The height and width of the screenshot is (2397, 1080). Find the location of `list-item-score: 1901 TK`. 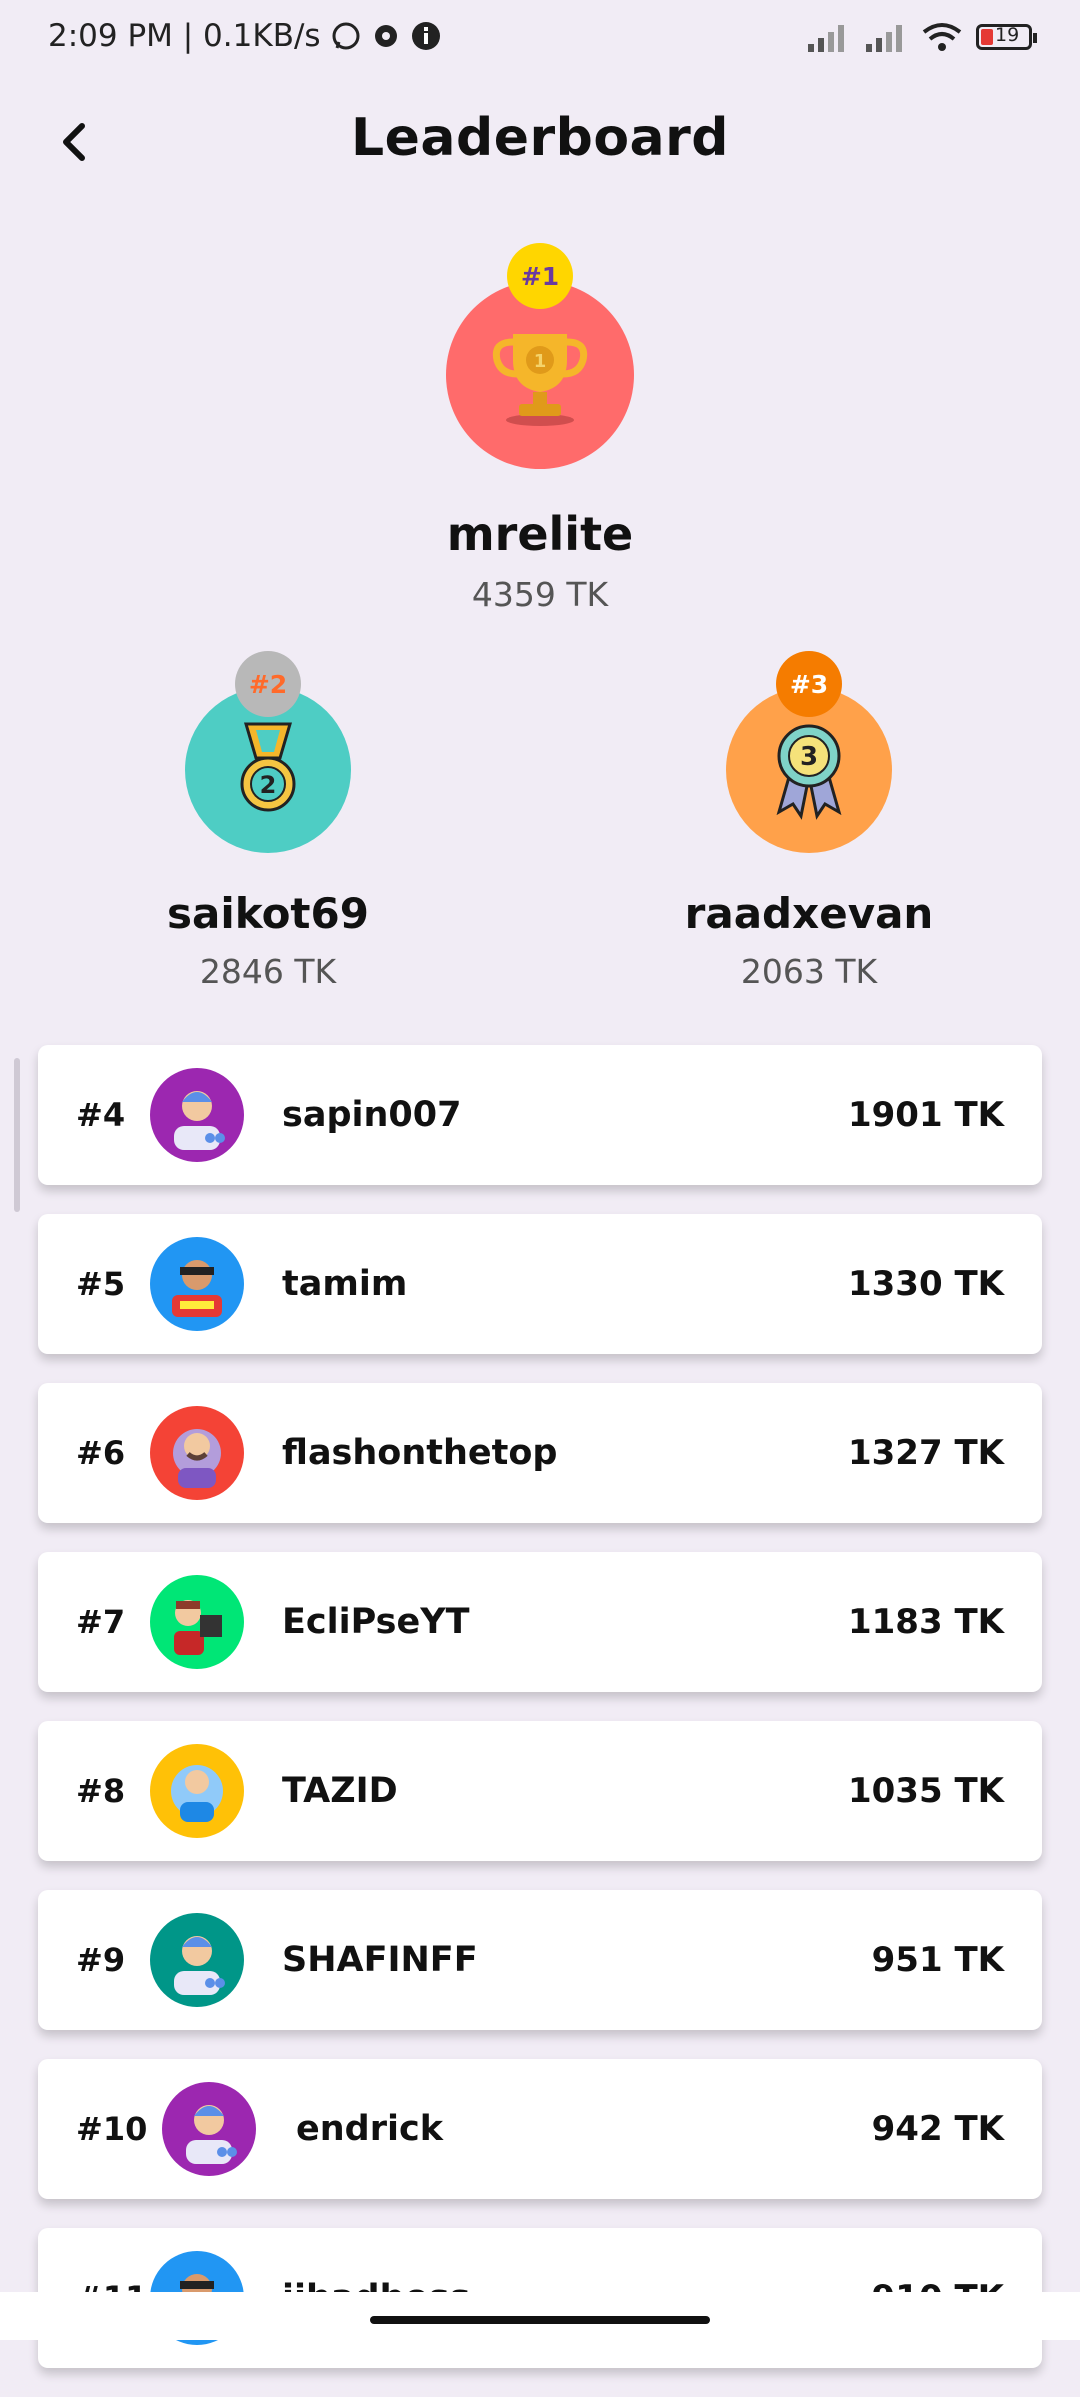

list-item-score: 1901 TK is located at coordinates (925, 1115).